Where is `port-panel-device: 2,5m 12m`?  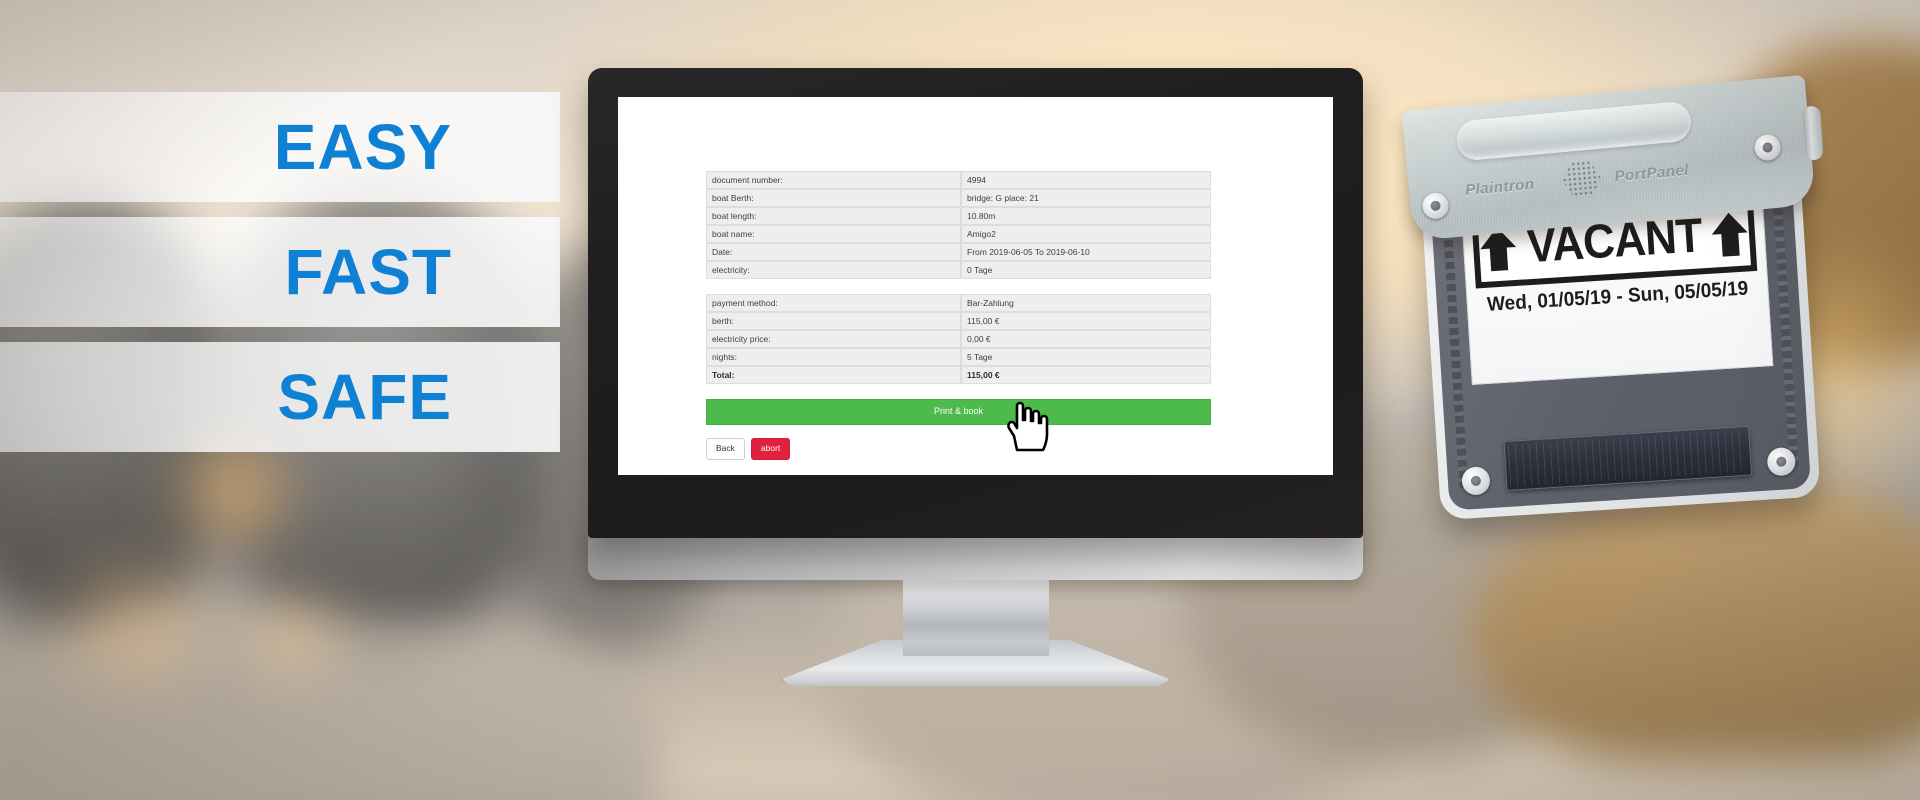
port-panel-device: 2,5m 12m is located at coordinates (1621, 299).